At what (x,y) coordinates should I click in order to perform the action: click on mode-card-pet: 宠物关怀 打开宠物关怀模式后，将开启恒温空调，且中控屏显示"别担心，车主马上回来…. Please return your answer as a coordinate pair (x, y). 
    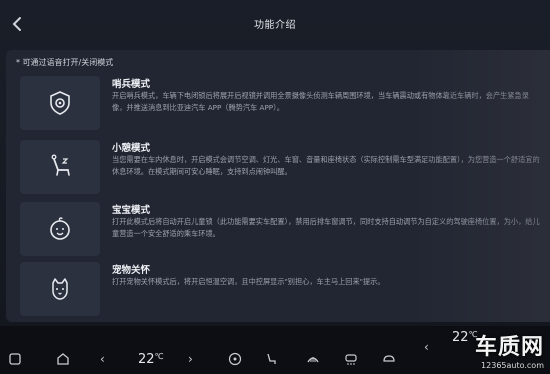
    Looking at the image, I should click on (274, 291).